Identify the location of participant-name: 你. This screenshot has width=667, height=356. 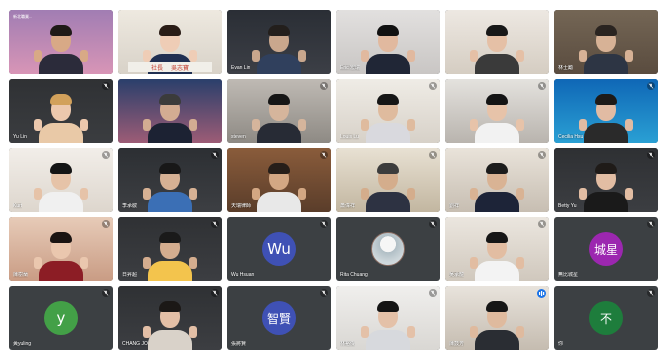
(561, 344).